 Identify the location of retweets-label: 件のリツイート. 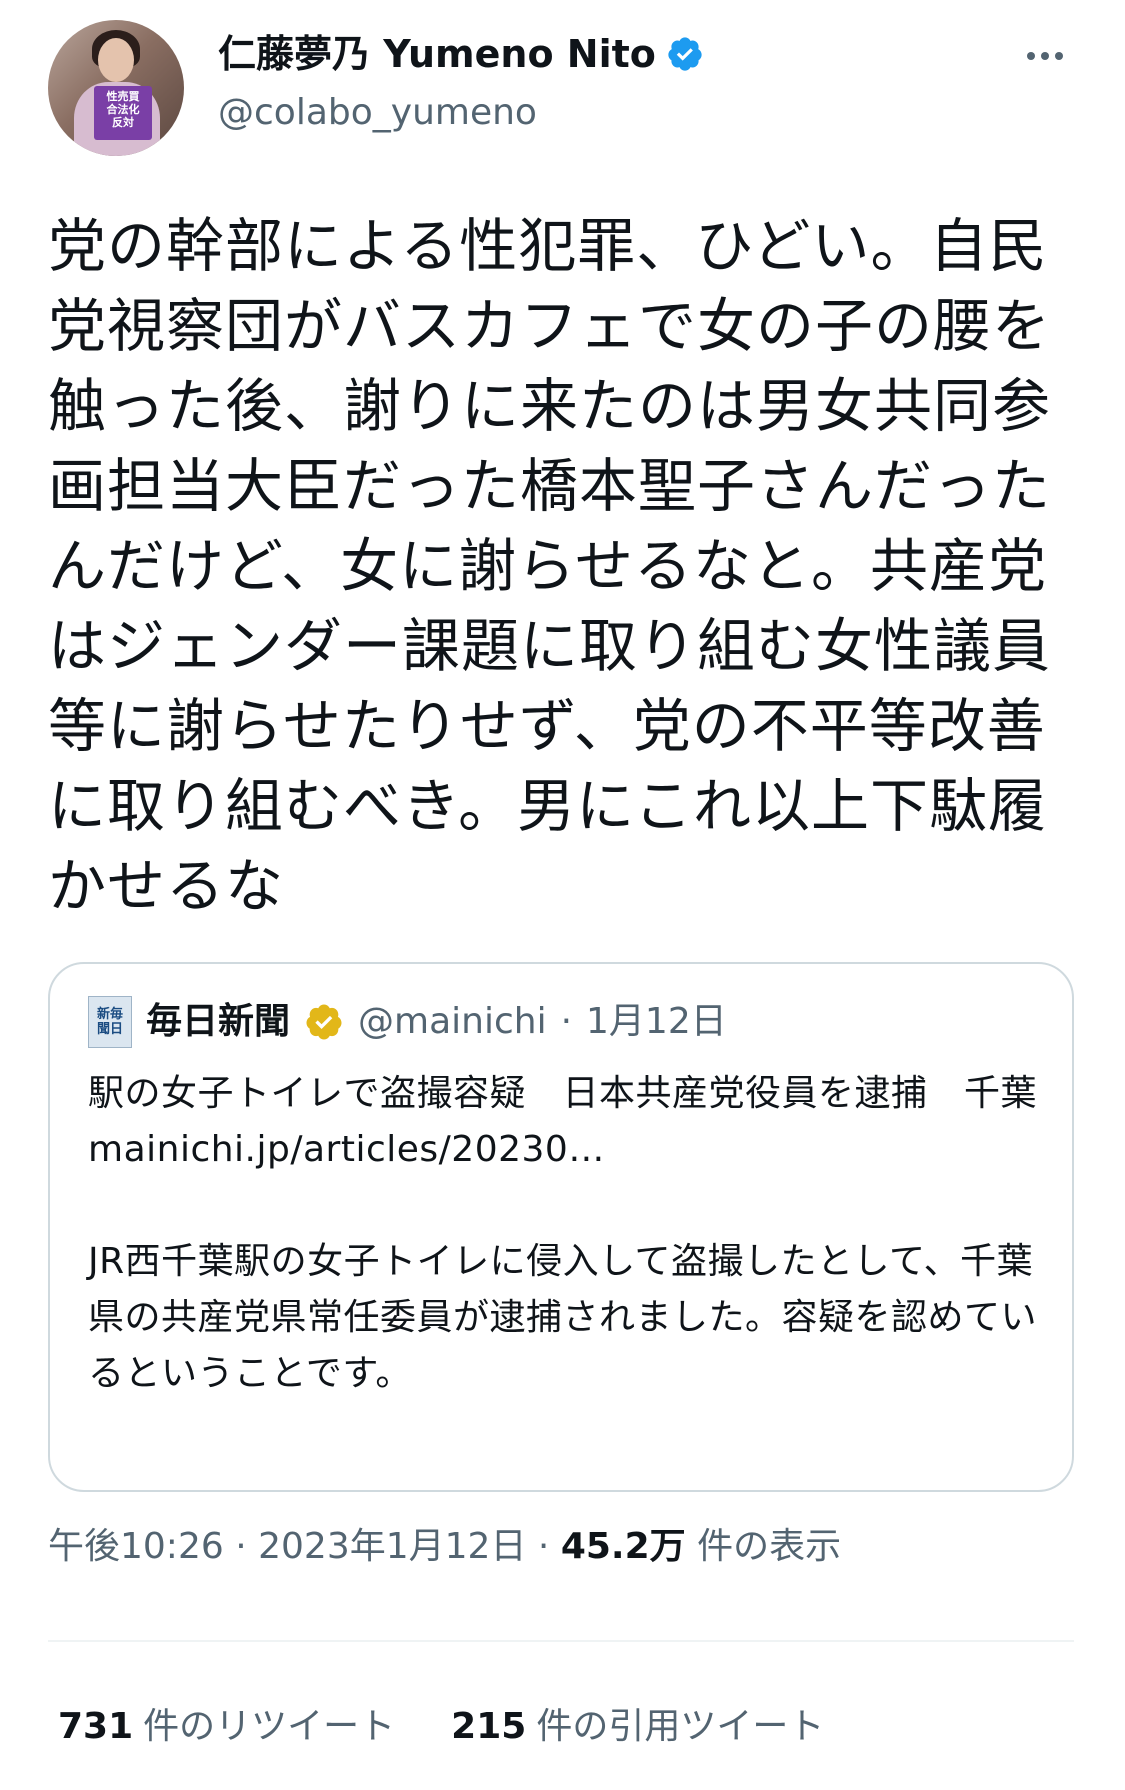
(269, 1726).